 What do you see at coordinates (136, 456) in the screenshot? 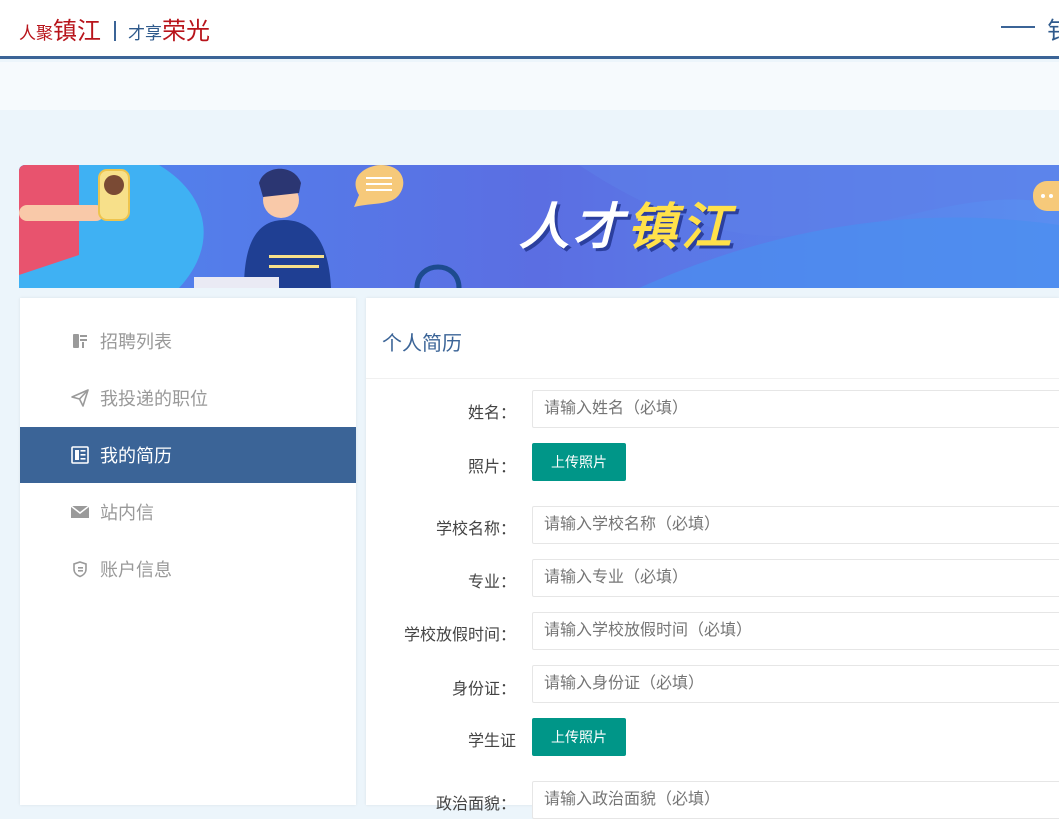
I see `sidebar-item-label: 我的简历` at bounding box center [136, 456].